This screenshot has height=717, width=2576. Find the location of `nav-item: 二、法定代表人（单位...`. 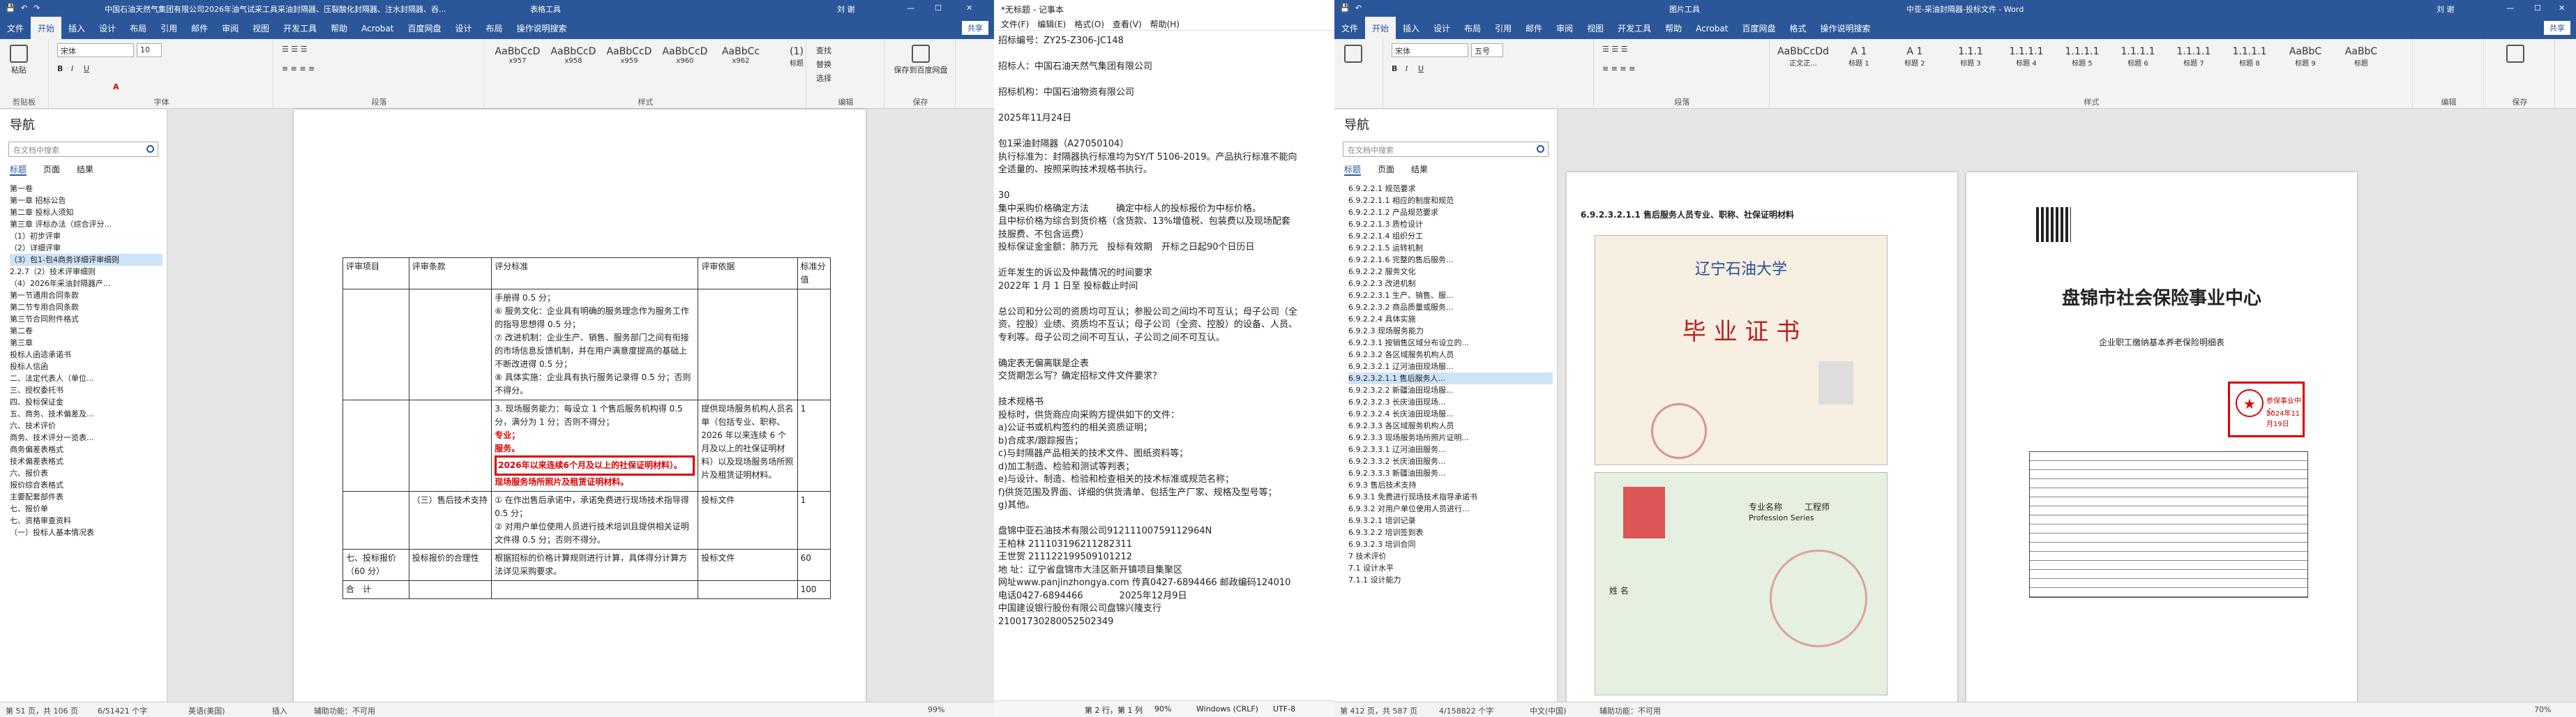

nav-item: 二、法定代表人（单位... is located at coordinates (86, 378).